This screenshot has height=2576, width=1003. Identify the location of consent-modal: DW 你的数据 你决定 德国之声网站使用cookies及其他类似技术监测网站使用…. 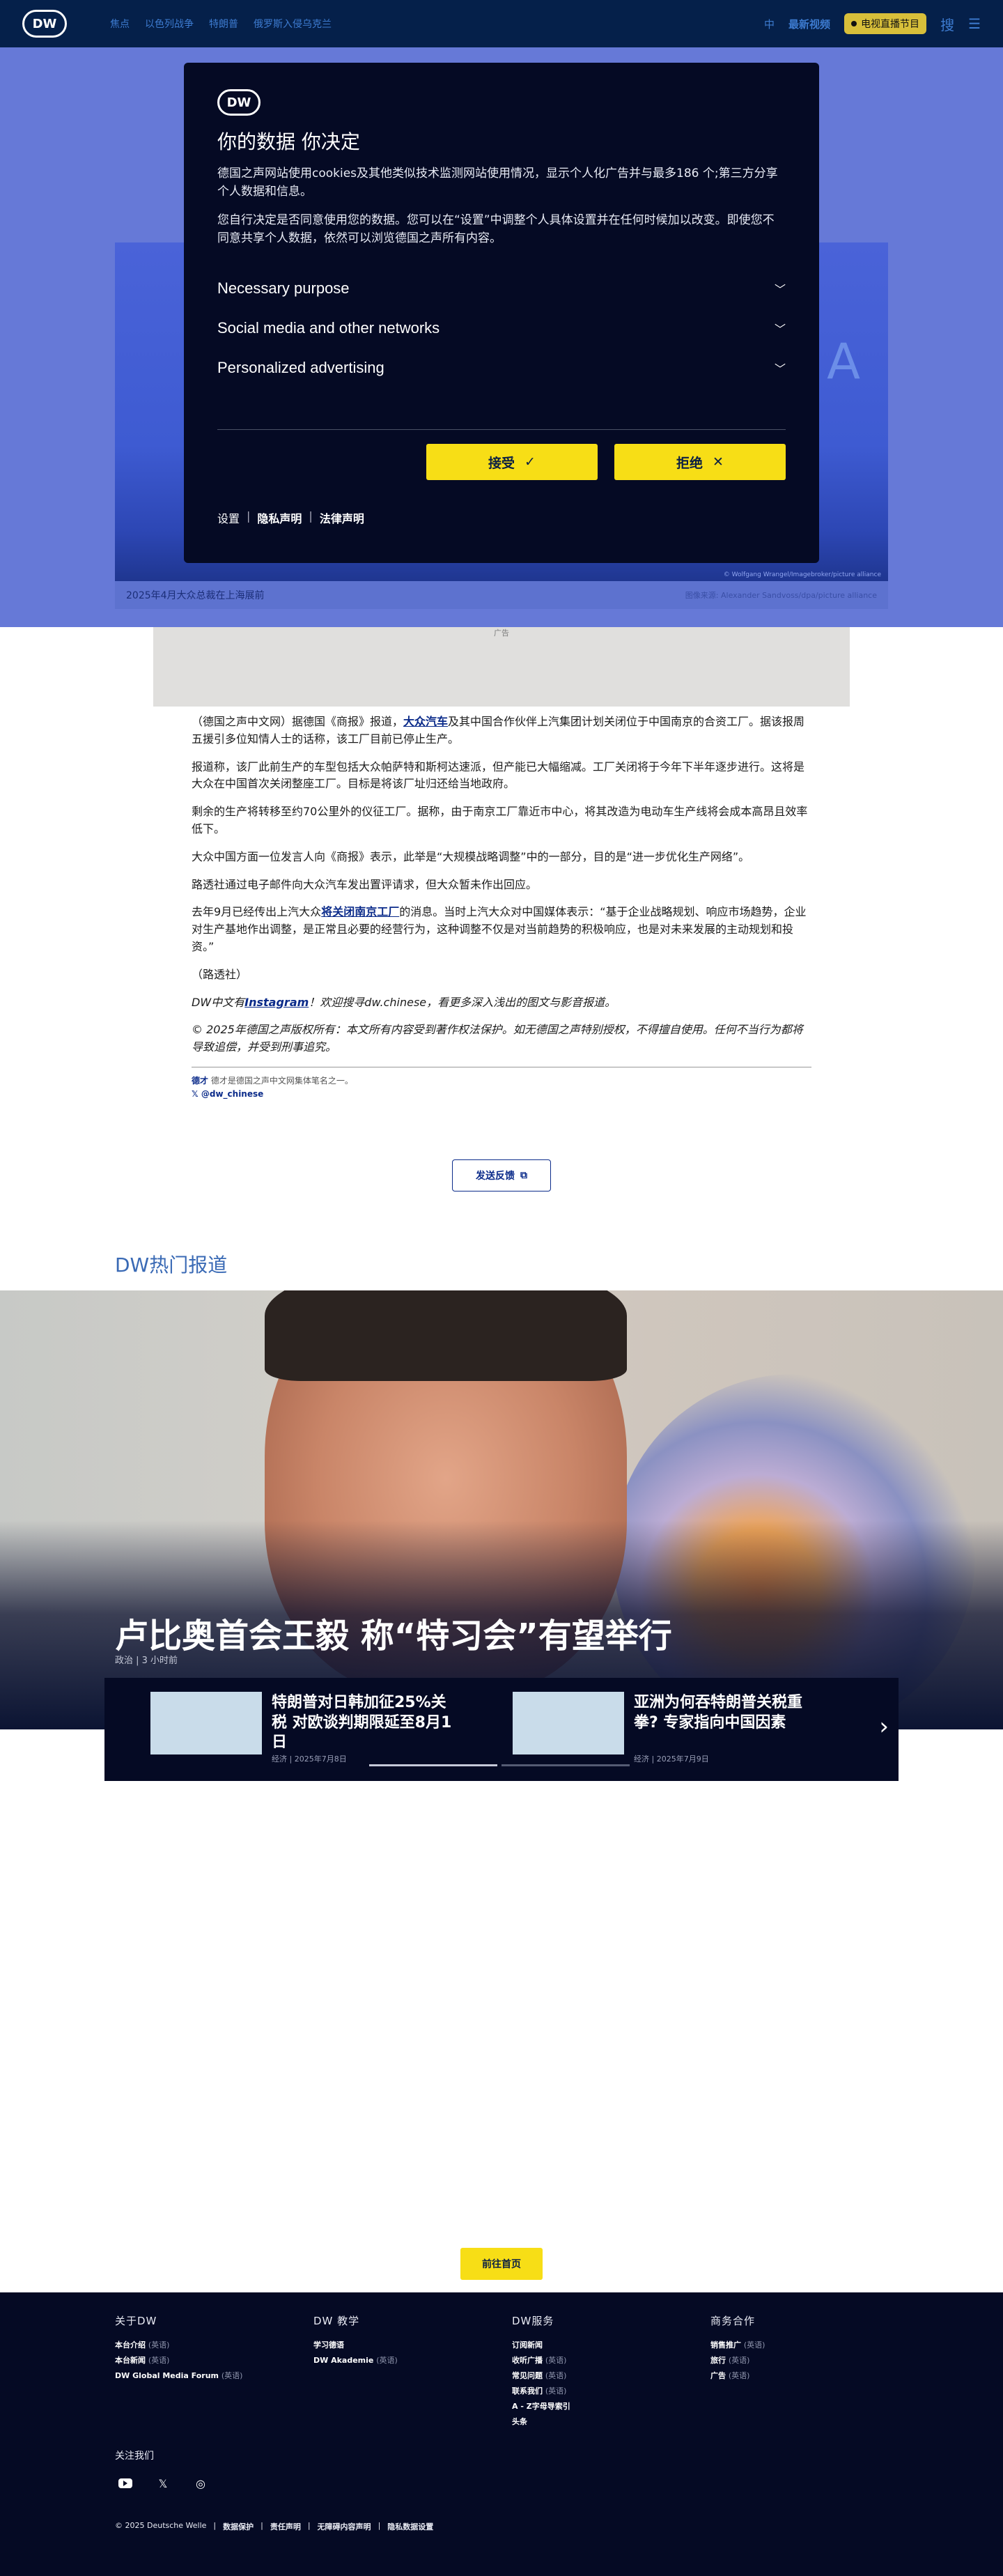
(501, 313).